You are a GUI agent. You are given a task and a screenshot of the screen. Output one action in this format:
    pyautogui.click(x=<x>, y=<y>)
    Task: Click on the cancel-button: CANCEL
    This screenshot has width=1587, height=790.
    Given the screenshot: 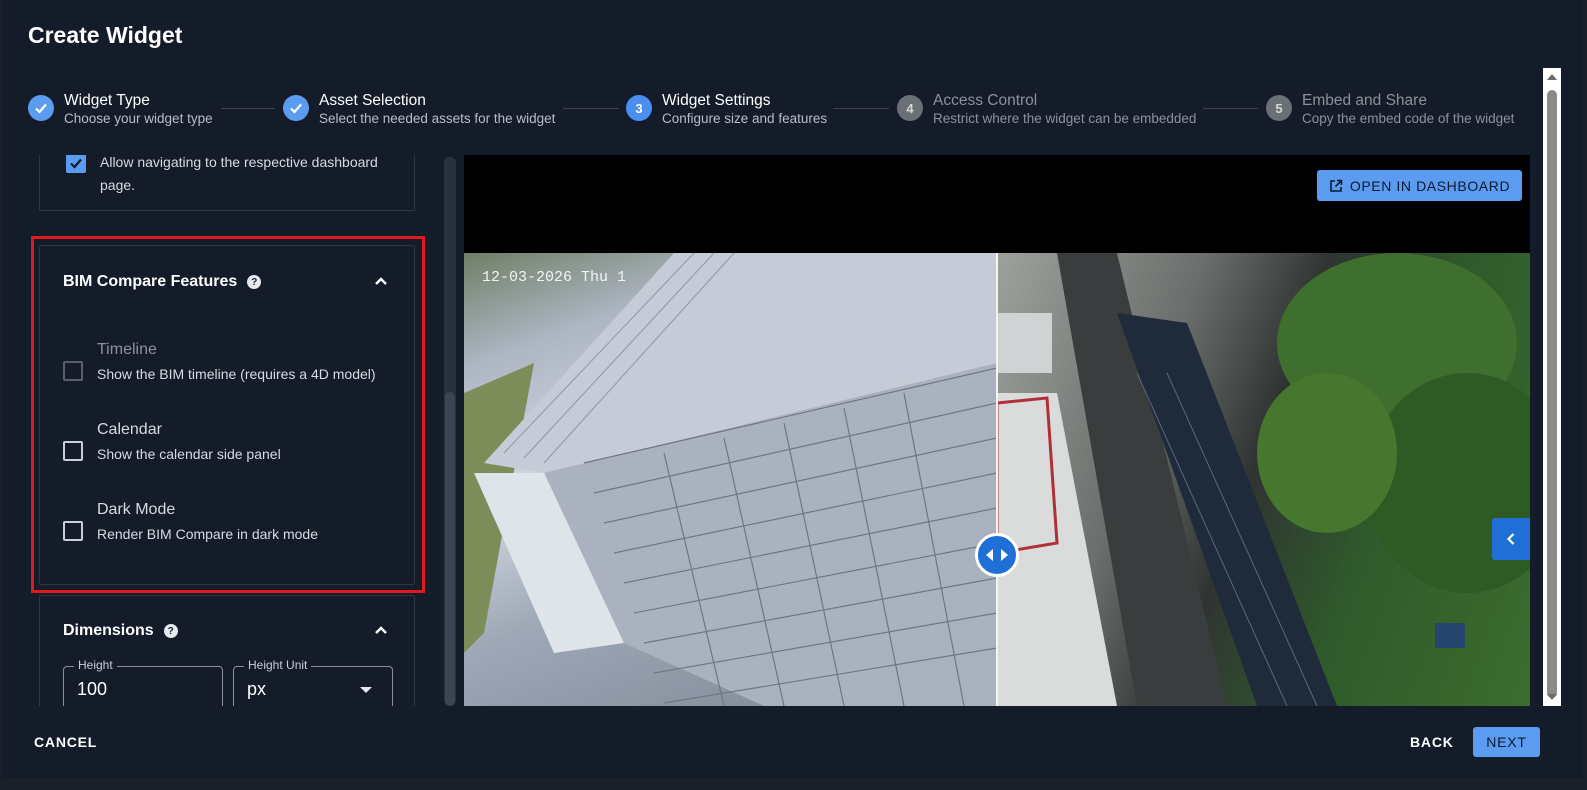 What is the action you would take?
    pyautogui.click(x=65, y=742)
    